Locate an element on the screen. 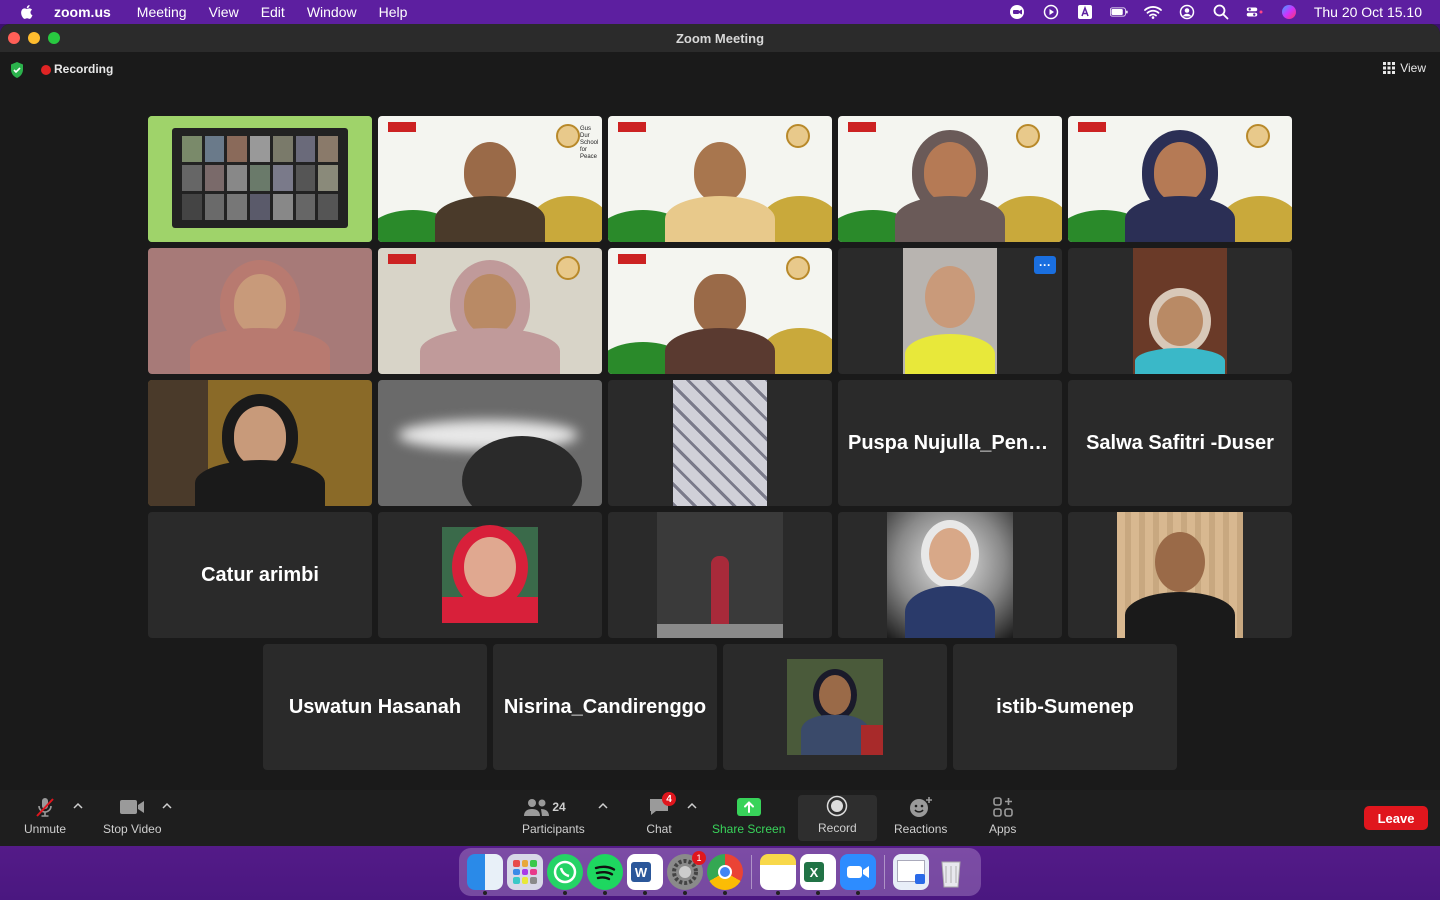 Image resolution: width=1440 pixels, height=900 pixels. menu-help: Help is located at coordinates (393, 12).